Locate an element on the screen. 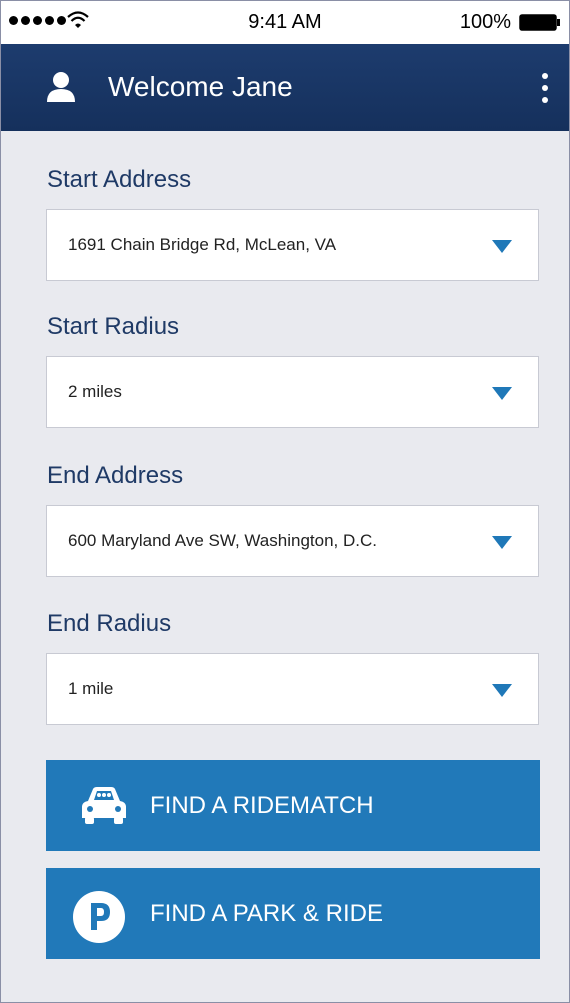 This screenshot has width=570, height=1003. find-ridematch-button: FIND A RIDEMATCH is located at coordinates (293, 805).